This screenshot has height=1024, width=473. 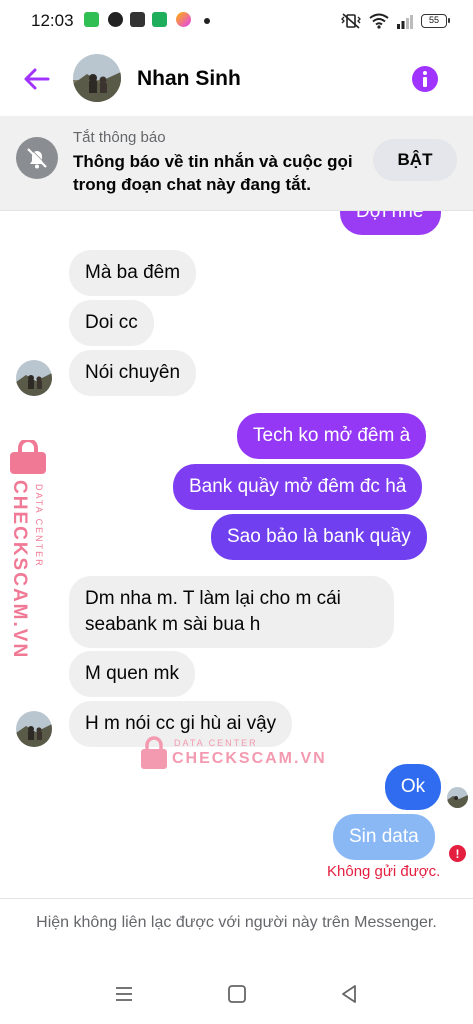 I want to click on error-icon: !, so click(x=457, y=853).